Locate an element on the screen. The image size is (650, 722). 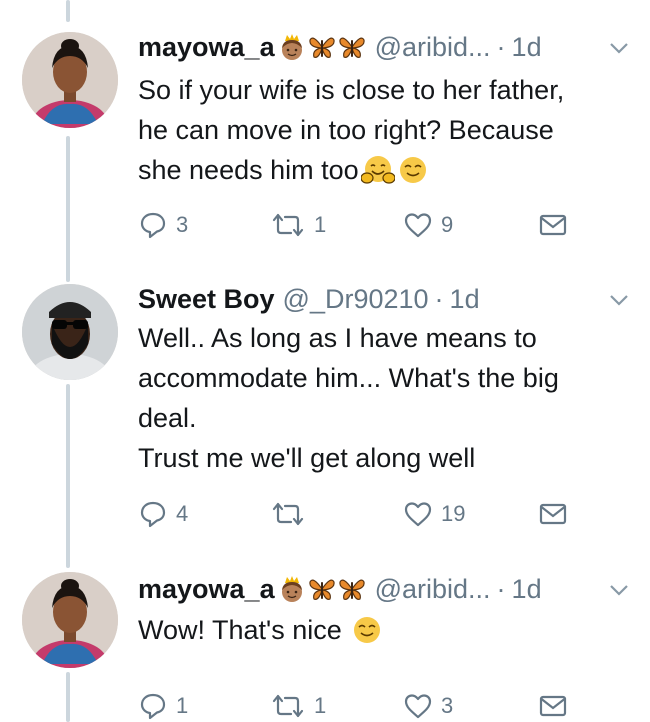
tweet-actions: 1 1 3 is located at coordinates (358, 706).